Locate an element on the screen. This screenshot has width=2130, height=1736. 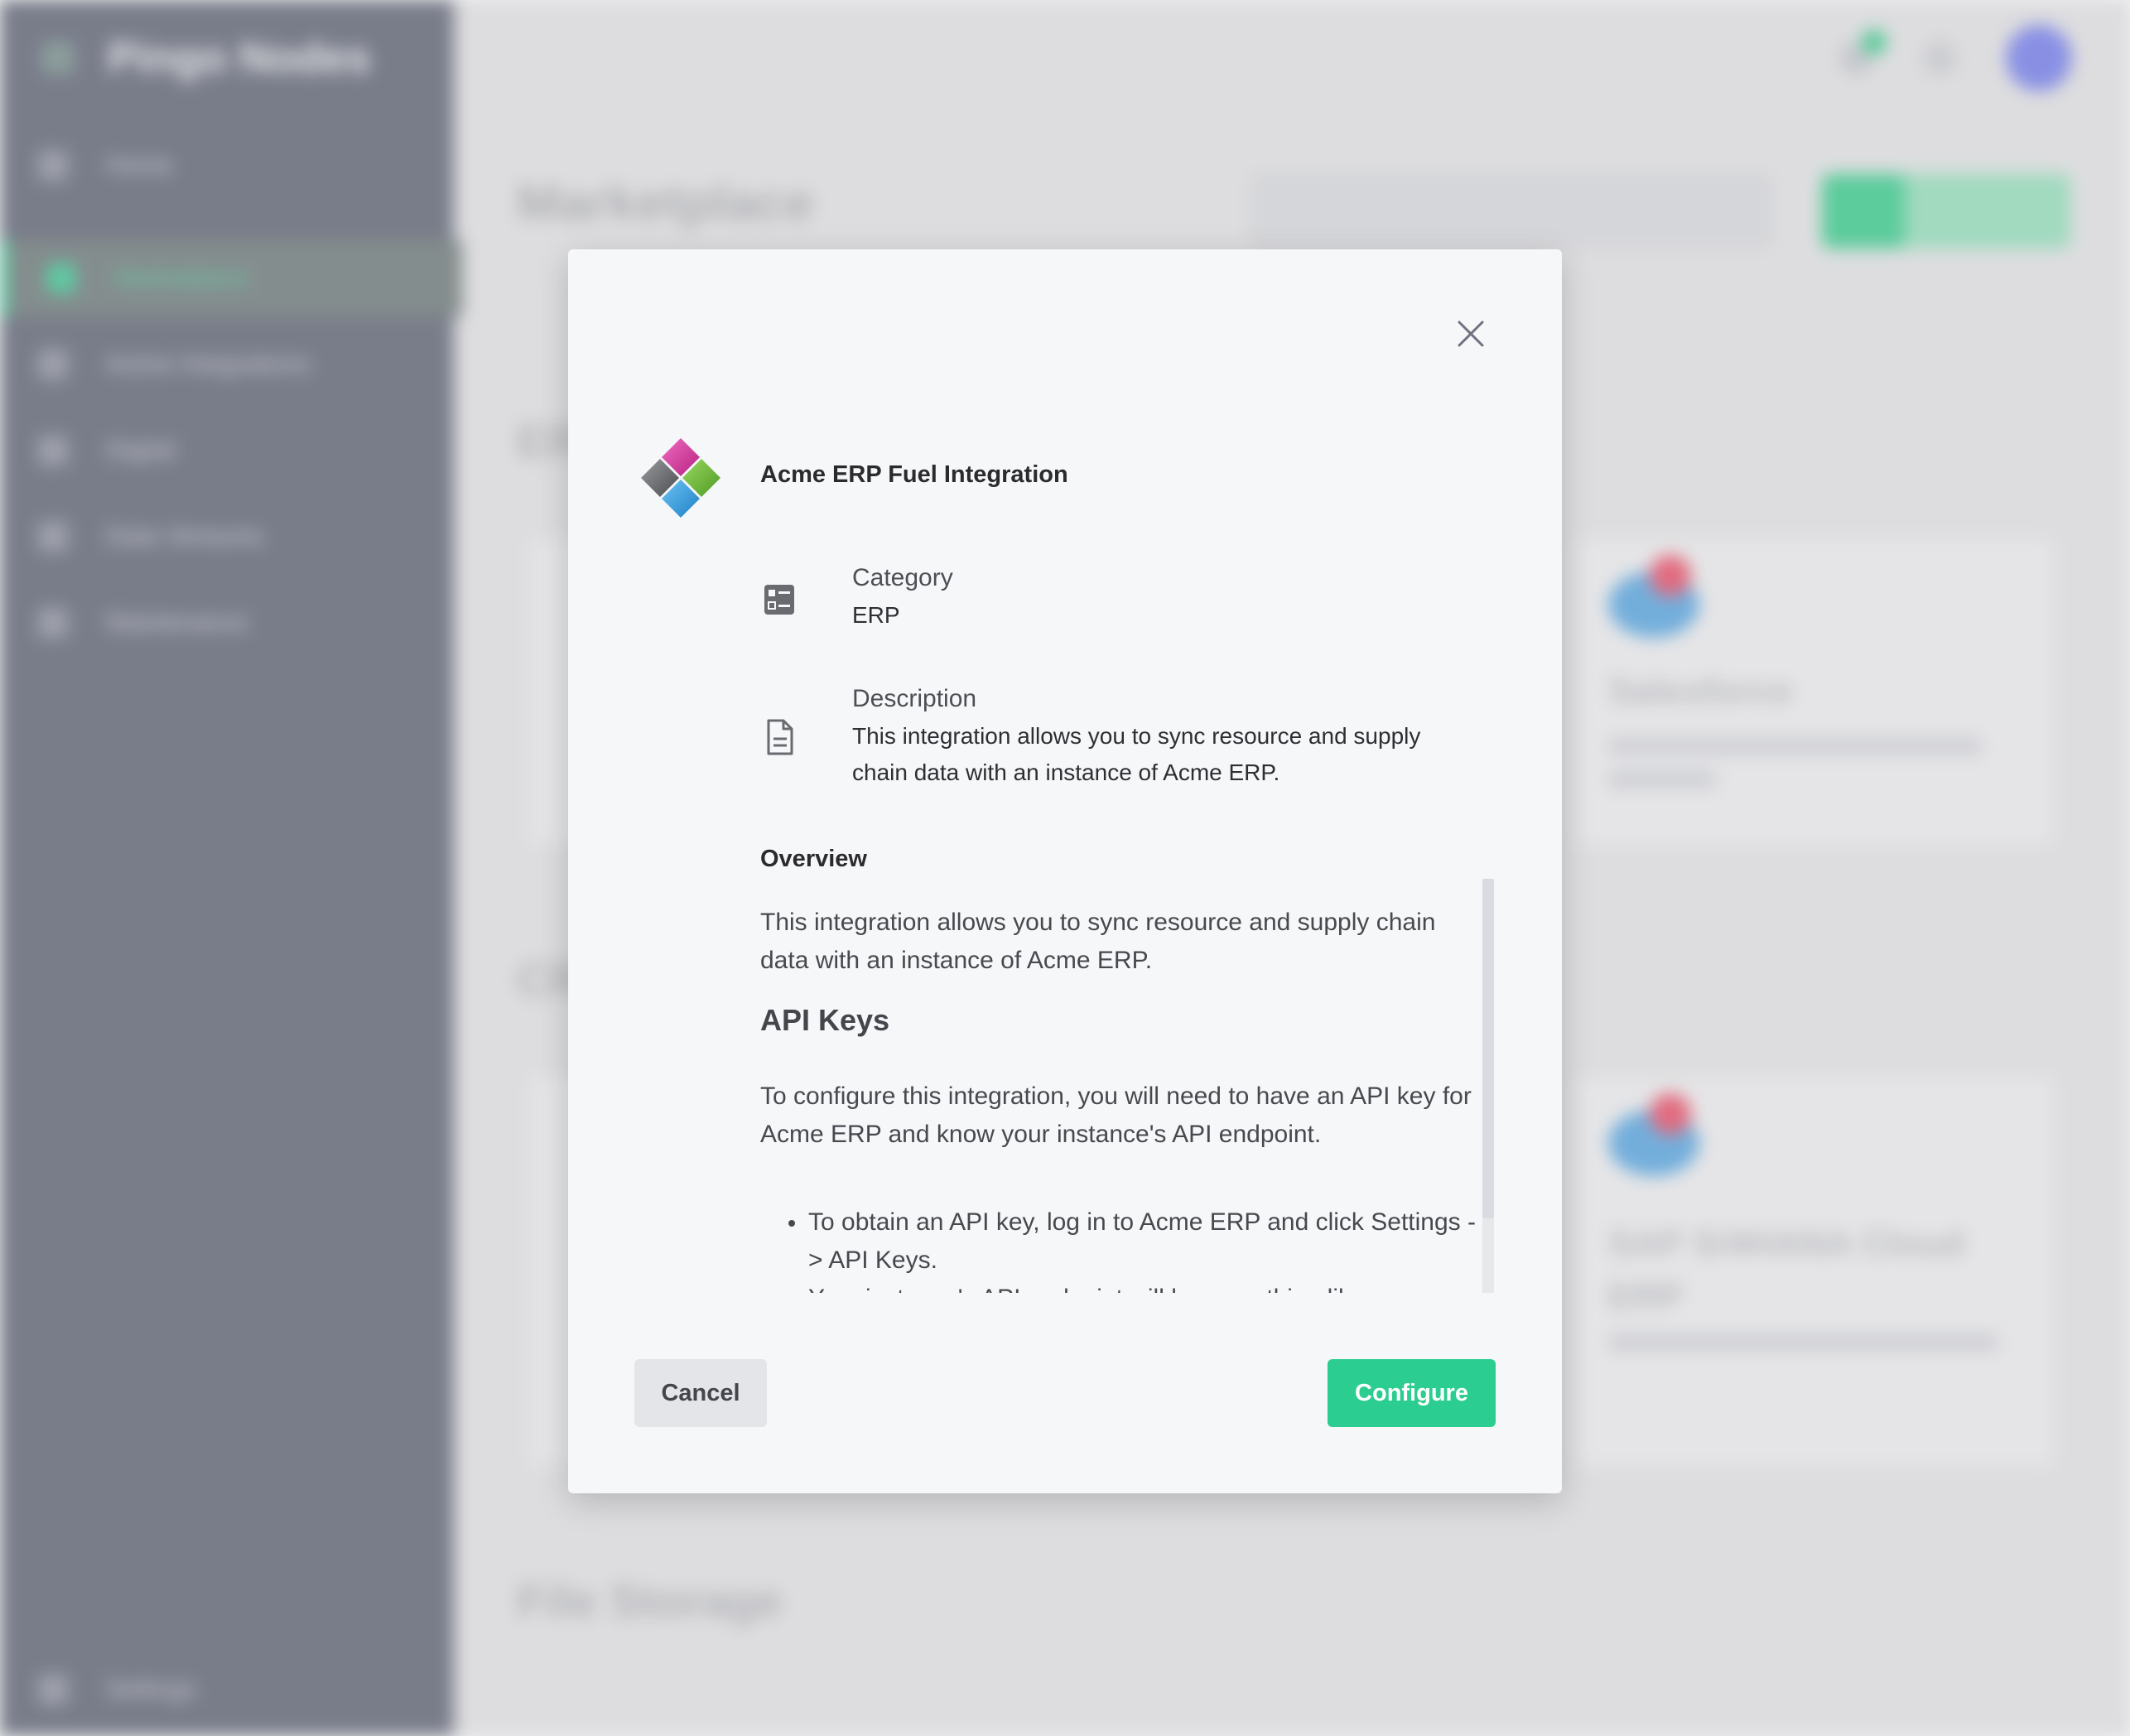
configure-button: Configure is located at coordinates (1412, 1393).